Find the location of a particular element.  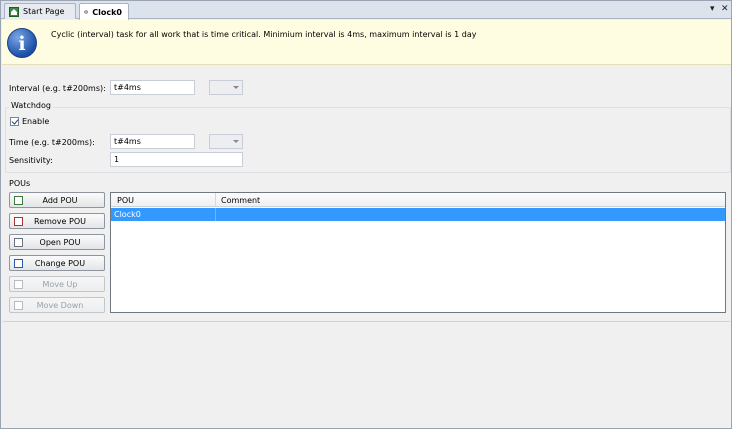

pou-list-header: POU Comment is located at coordinates (418, 200).